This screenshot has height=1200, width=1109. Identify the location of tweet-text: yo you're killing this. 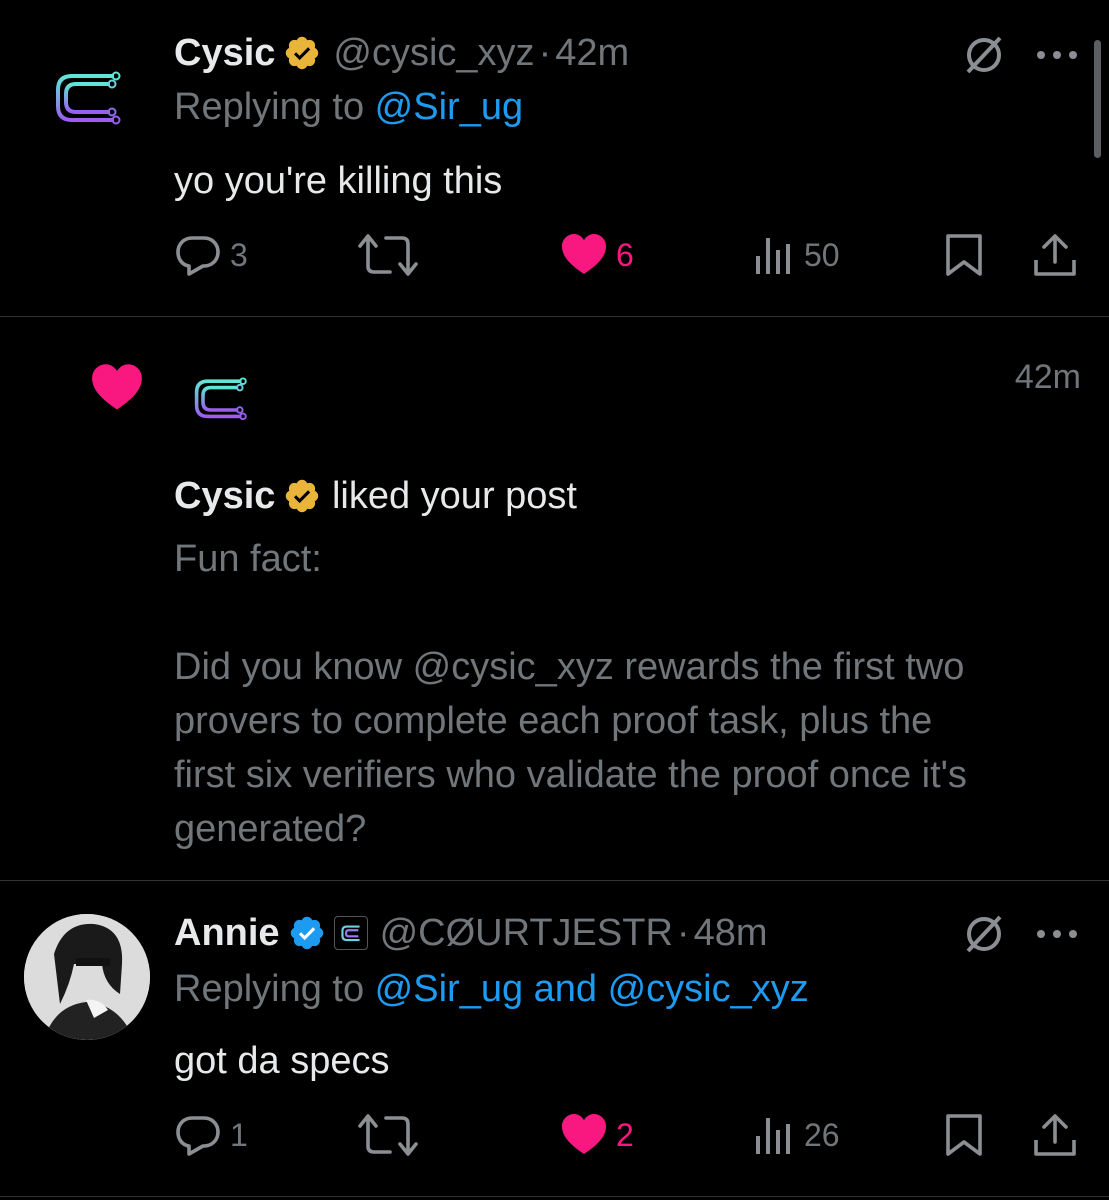
(338, 181).